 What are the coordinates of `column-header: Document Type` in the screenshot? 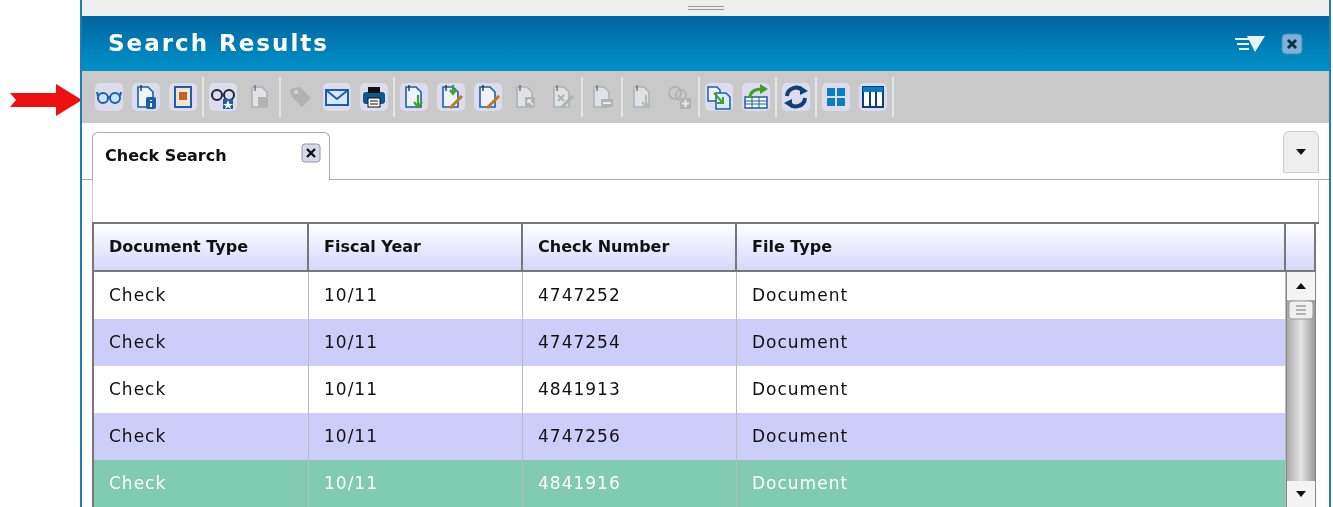 It's located at (201, 248).